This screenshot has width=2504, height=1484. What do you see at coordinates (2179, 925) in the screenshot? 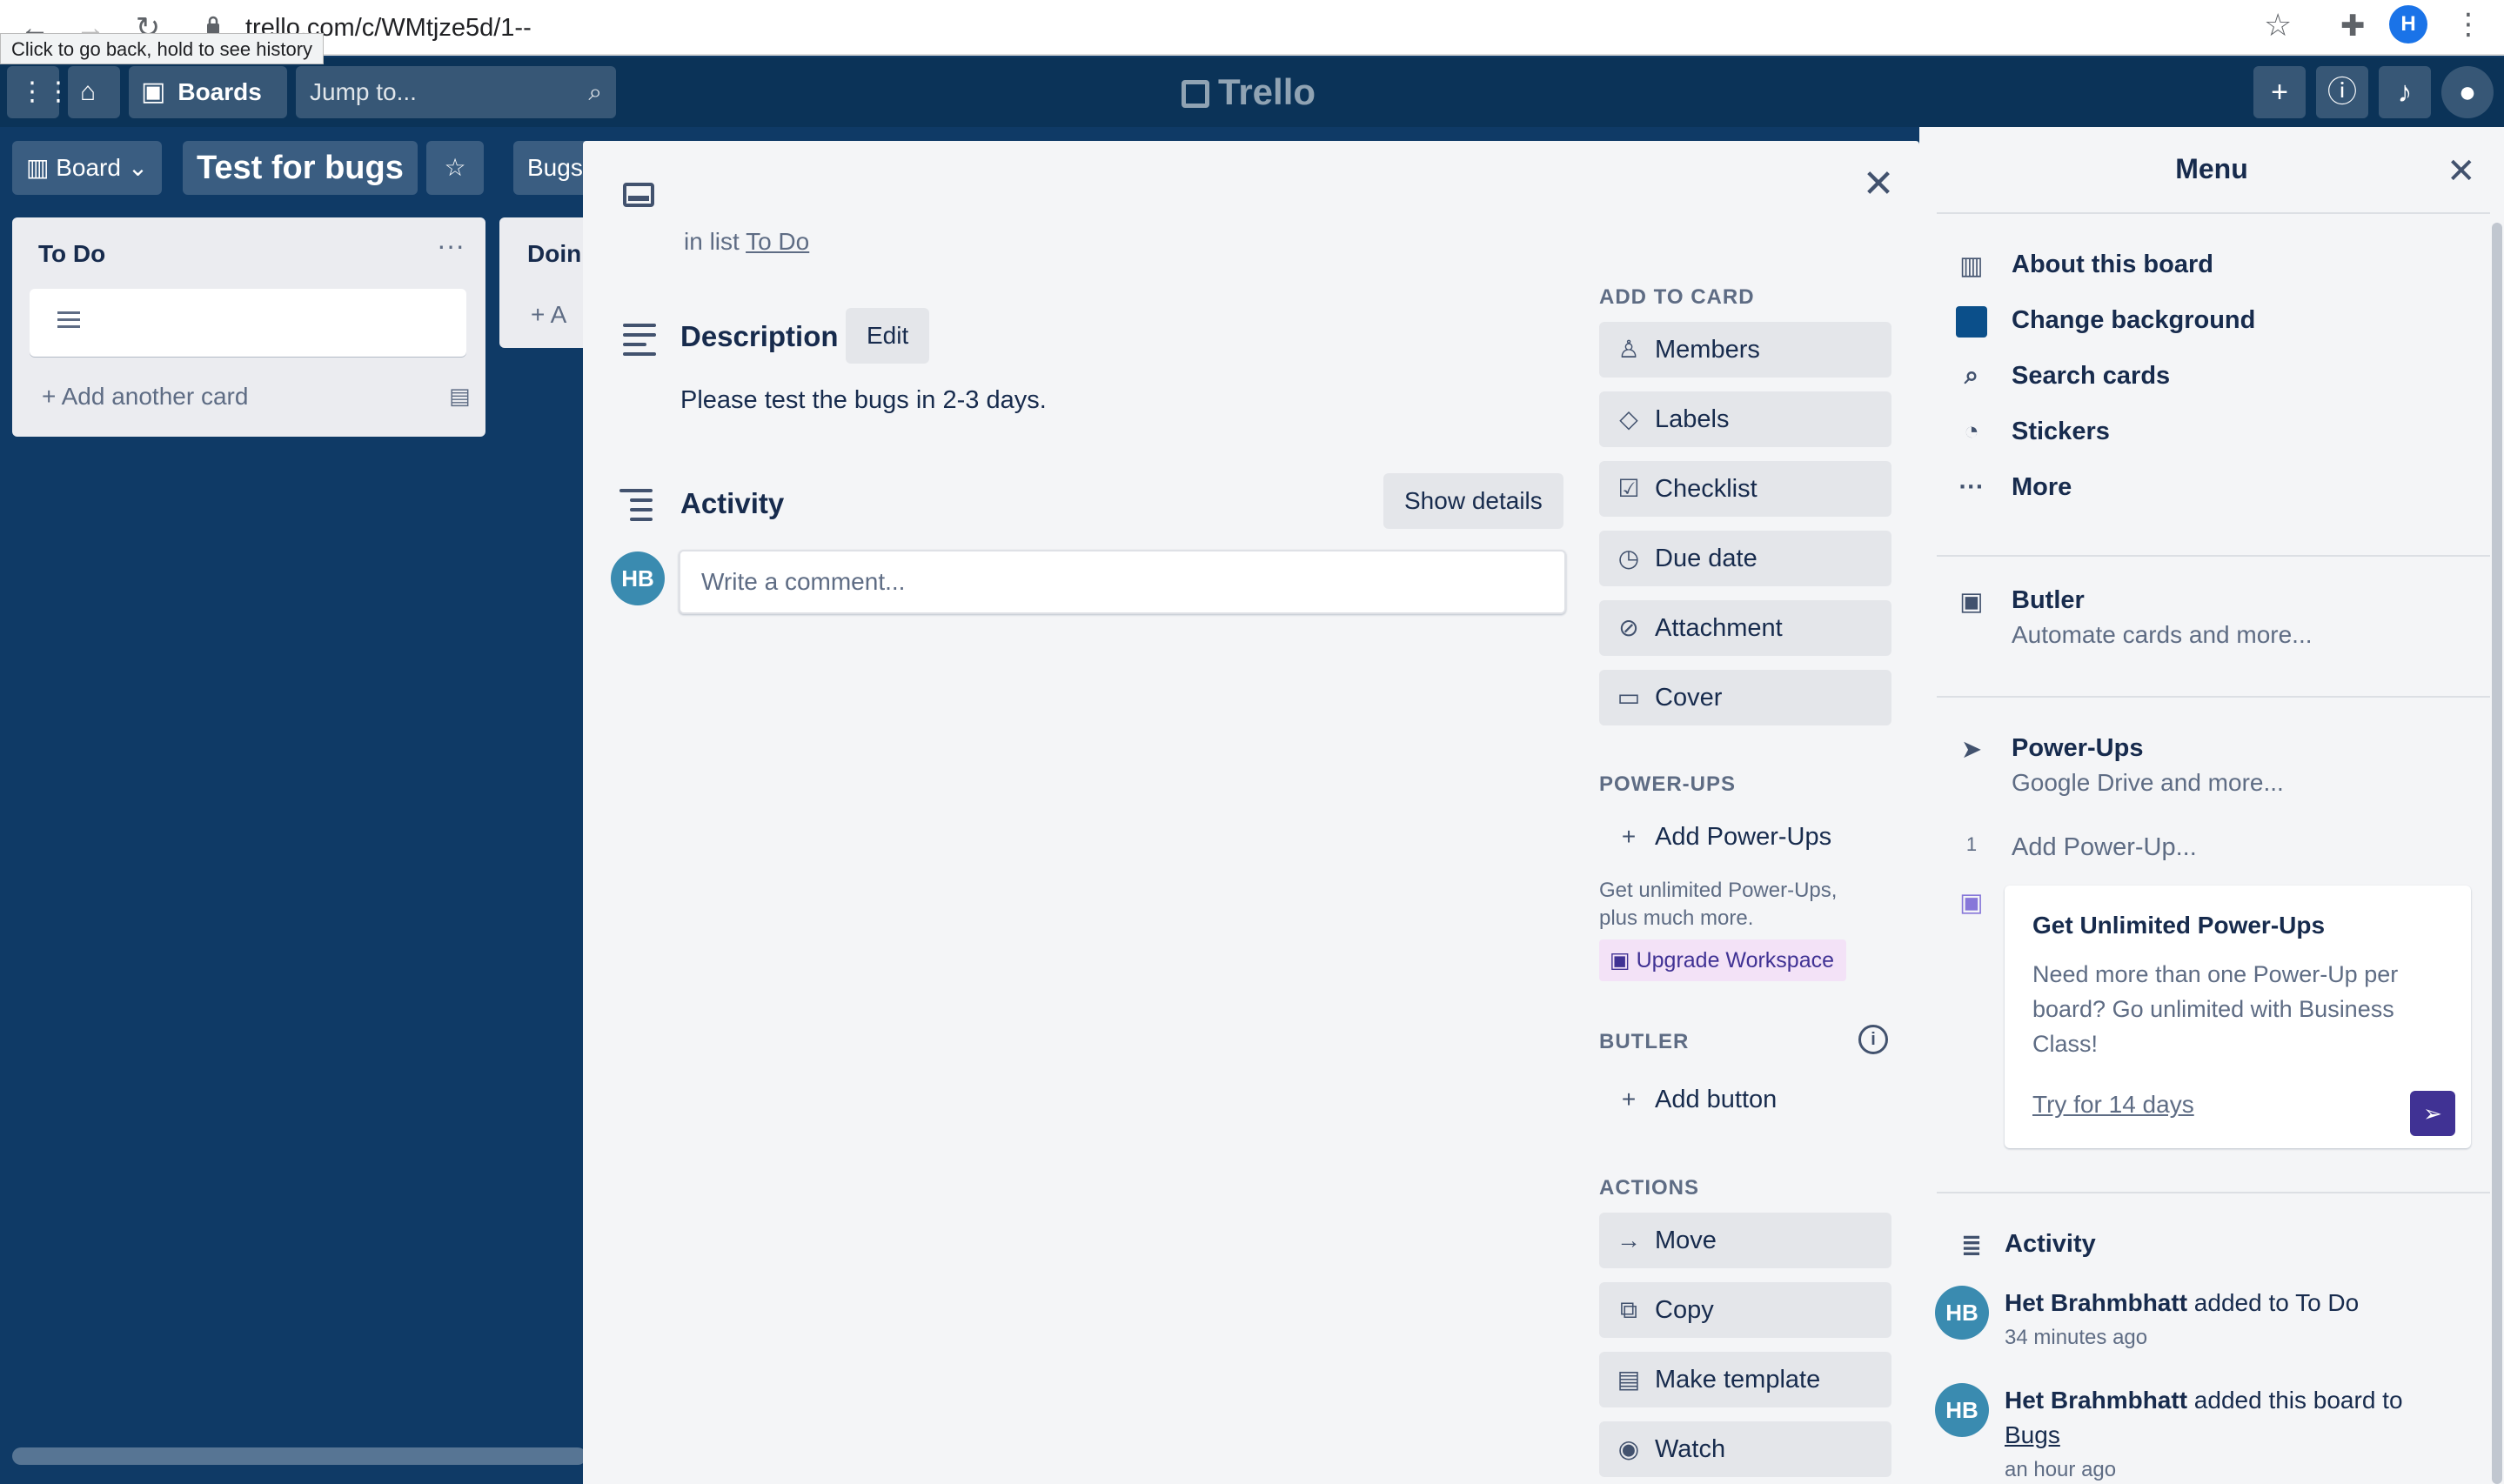
I see `promo-title: Get Unlimited Power-Ups` at bounding box center [2179, 925].